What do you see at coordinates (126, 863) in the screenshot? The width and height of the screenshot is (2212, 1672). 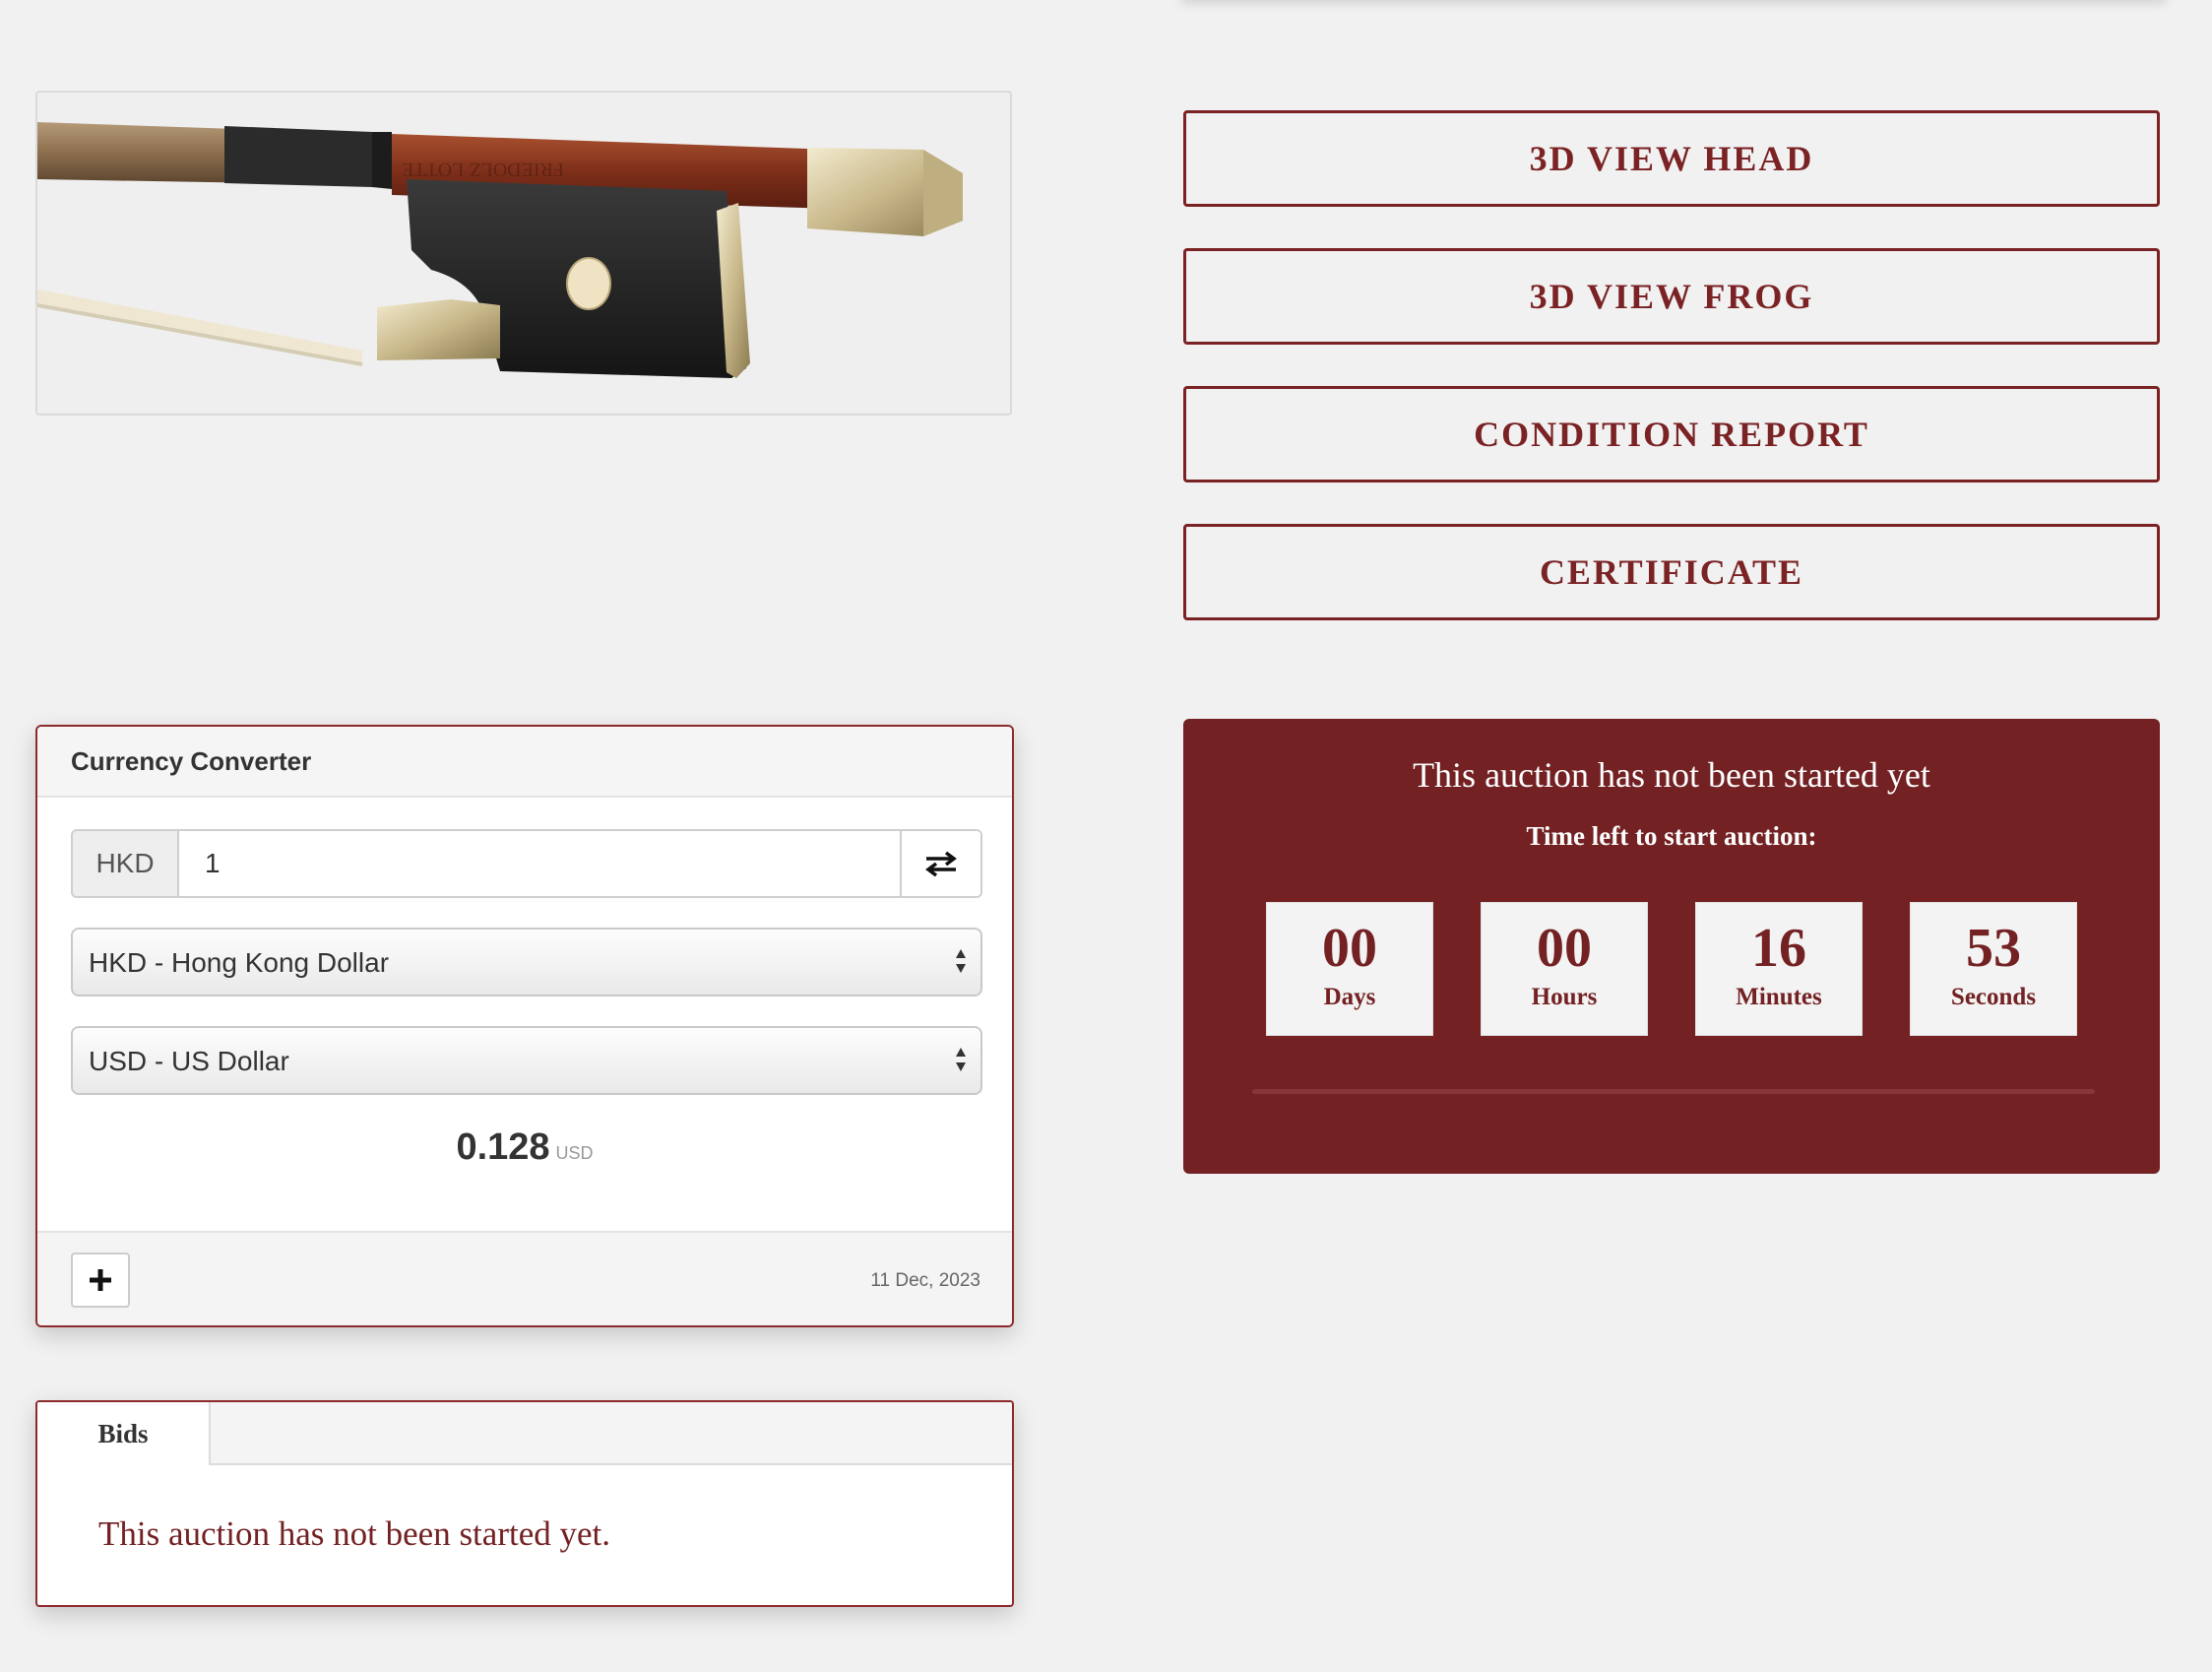 I see `base-currency-code: HKD` at bounding box center [126, 863].